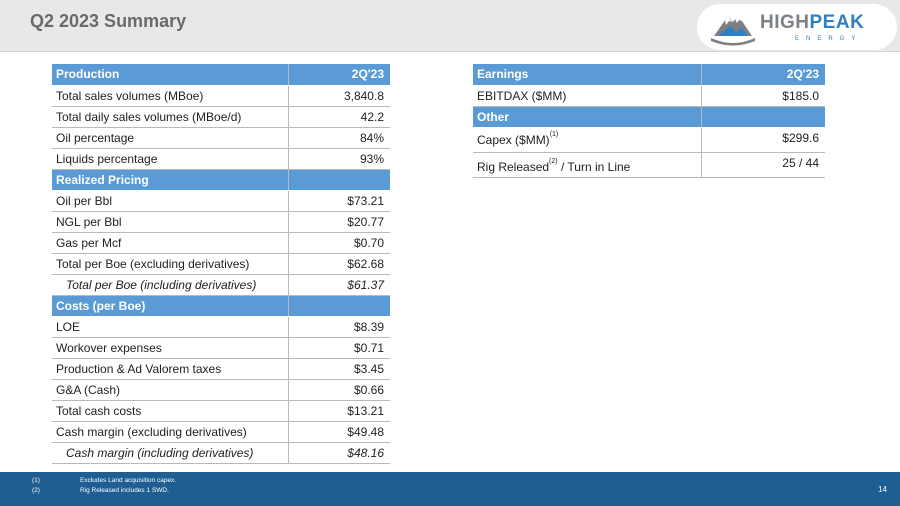  What do you see at coordinates (763, 96) in the screenshot?
I see `ebitdax-value: $185.0` at bounding box center [763, 96].